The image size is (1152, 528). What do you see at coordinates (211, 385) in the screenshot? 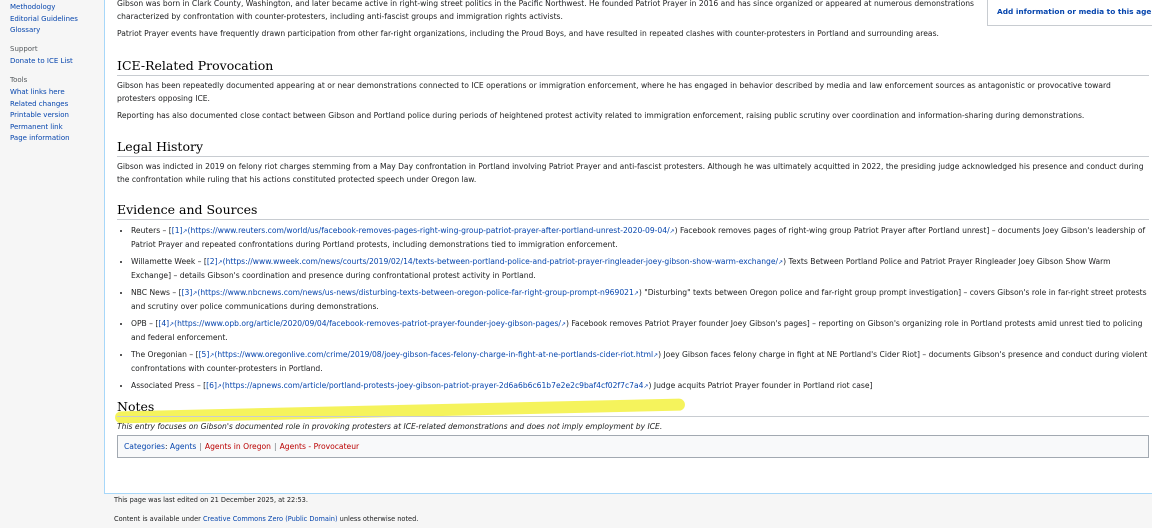
I see `reference-link: [6]` at bounding box center [211, 385].